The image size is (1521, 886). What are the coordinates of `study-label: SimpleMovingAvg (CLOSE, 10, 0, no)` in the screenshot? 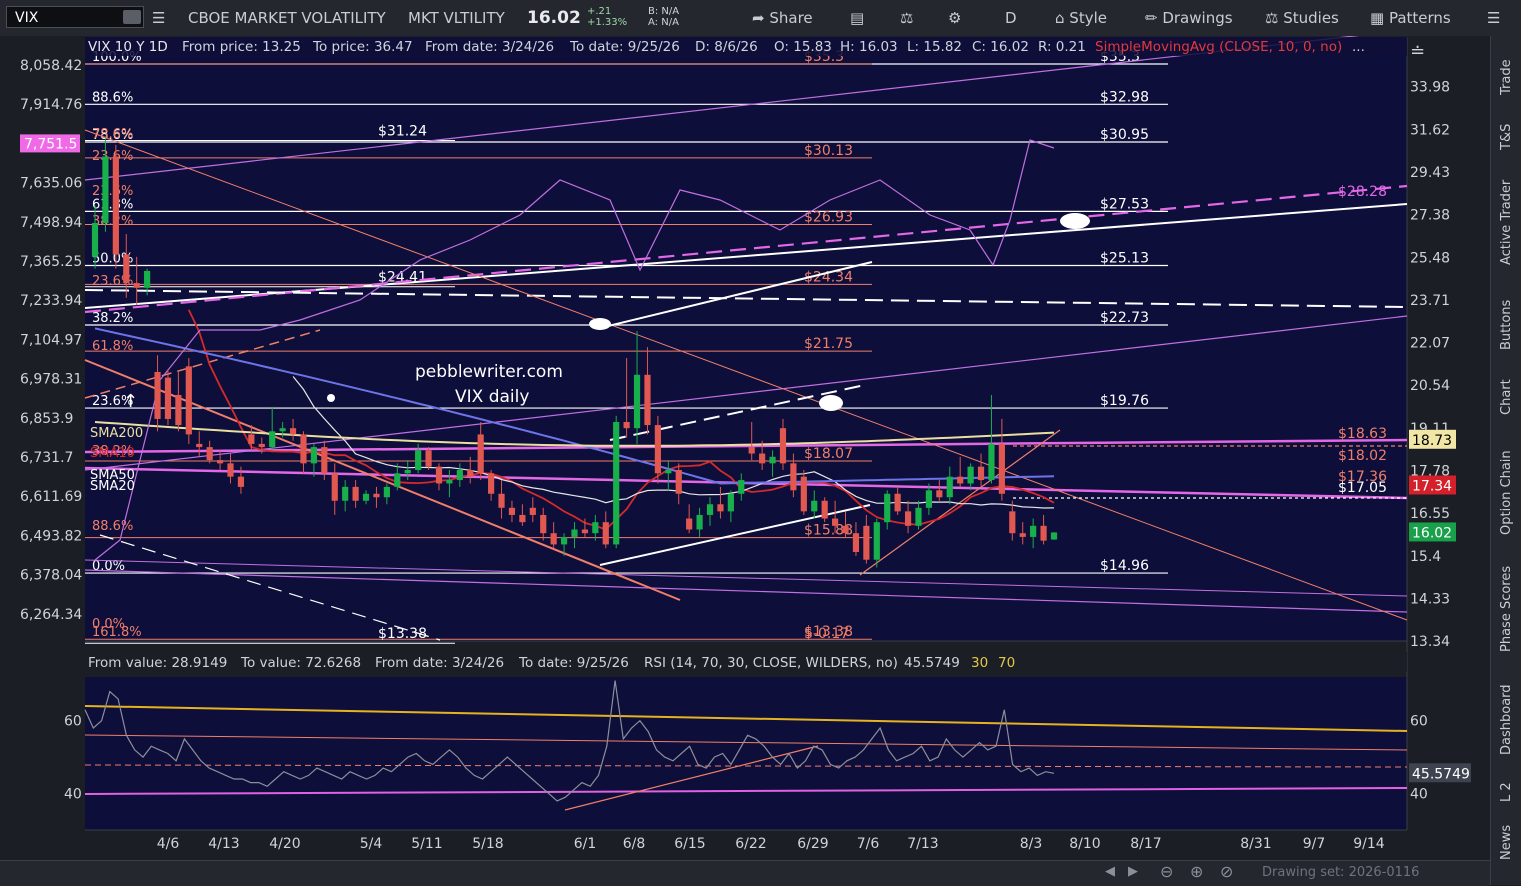 It's located at (1218, 47).